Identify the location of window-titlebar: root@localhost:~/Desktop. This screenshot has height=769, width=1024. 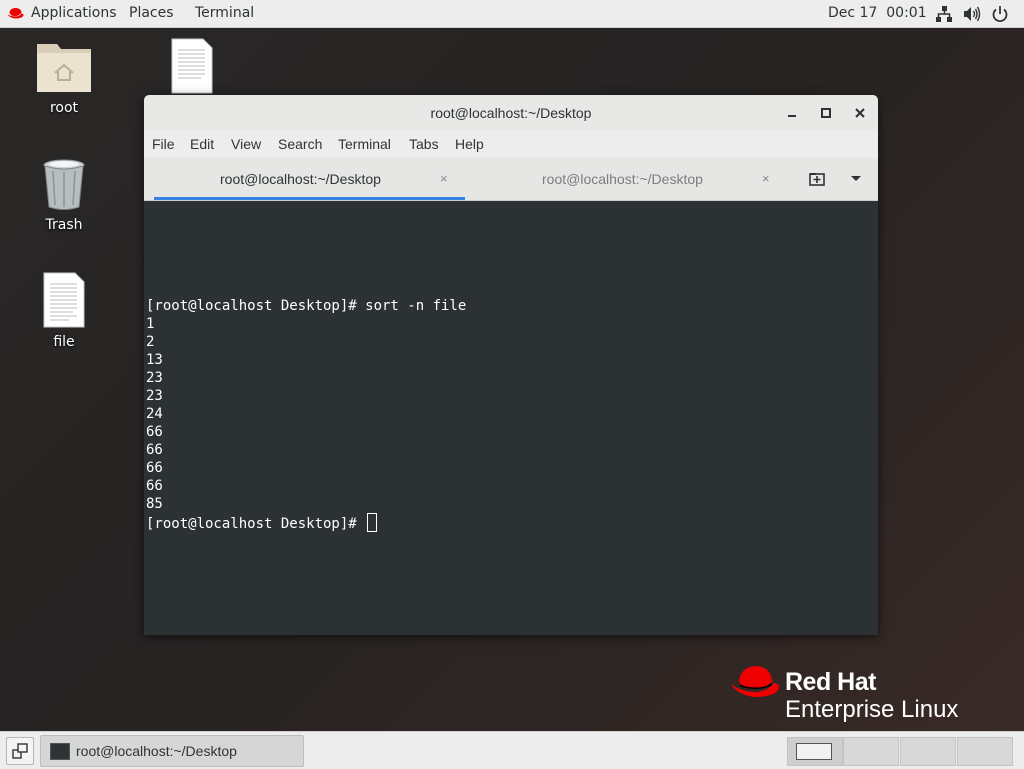
(511, 113).